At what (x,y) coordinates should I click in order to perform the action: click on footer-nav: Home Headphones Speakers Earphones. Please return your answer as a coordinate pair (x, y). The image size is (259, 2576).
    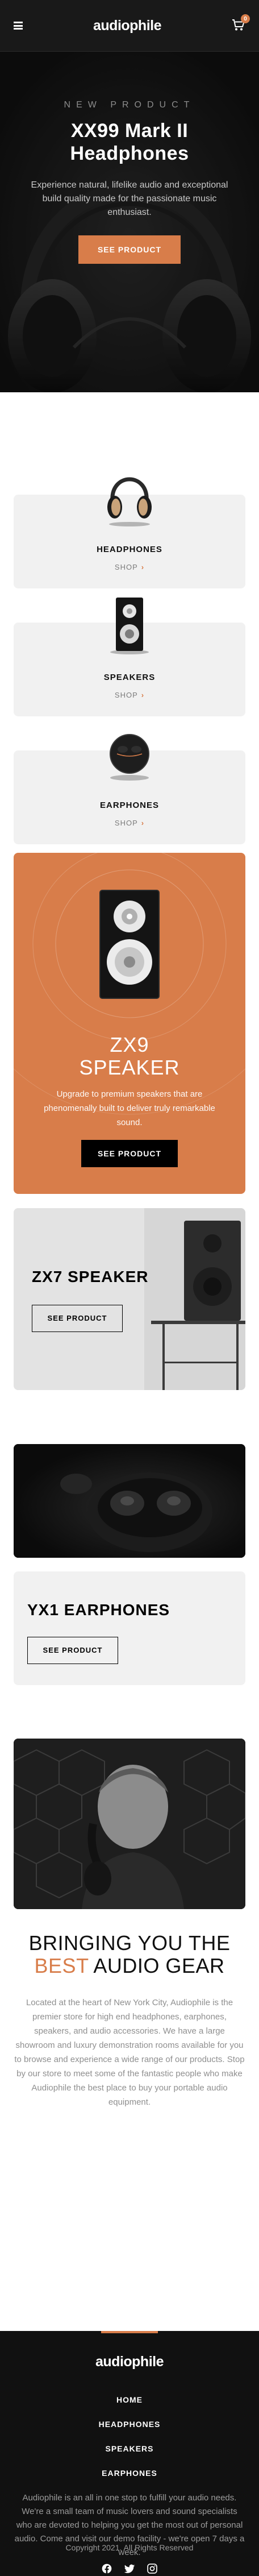
    Looking at the image, I should click on (129, 2437).